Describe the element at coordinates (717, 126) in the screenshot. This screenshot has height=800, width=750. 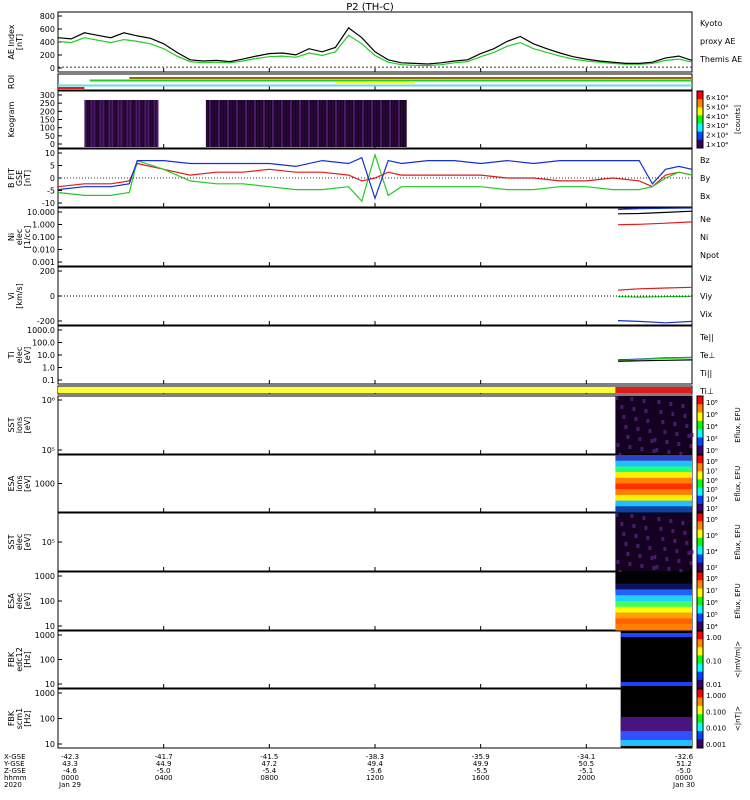
I see `colorbar-tick-label: 3×10⁴` at that location.